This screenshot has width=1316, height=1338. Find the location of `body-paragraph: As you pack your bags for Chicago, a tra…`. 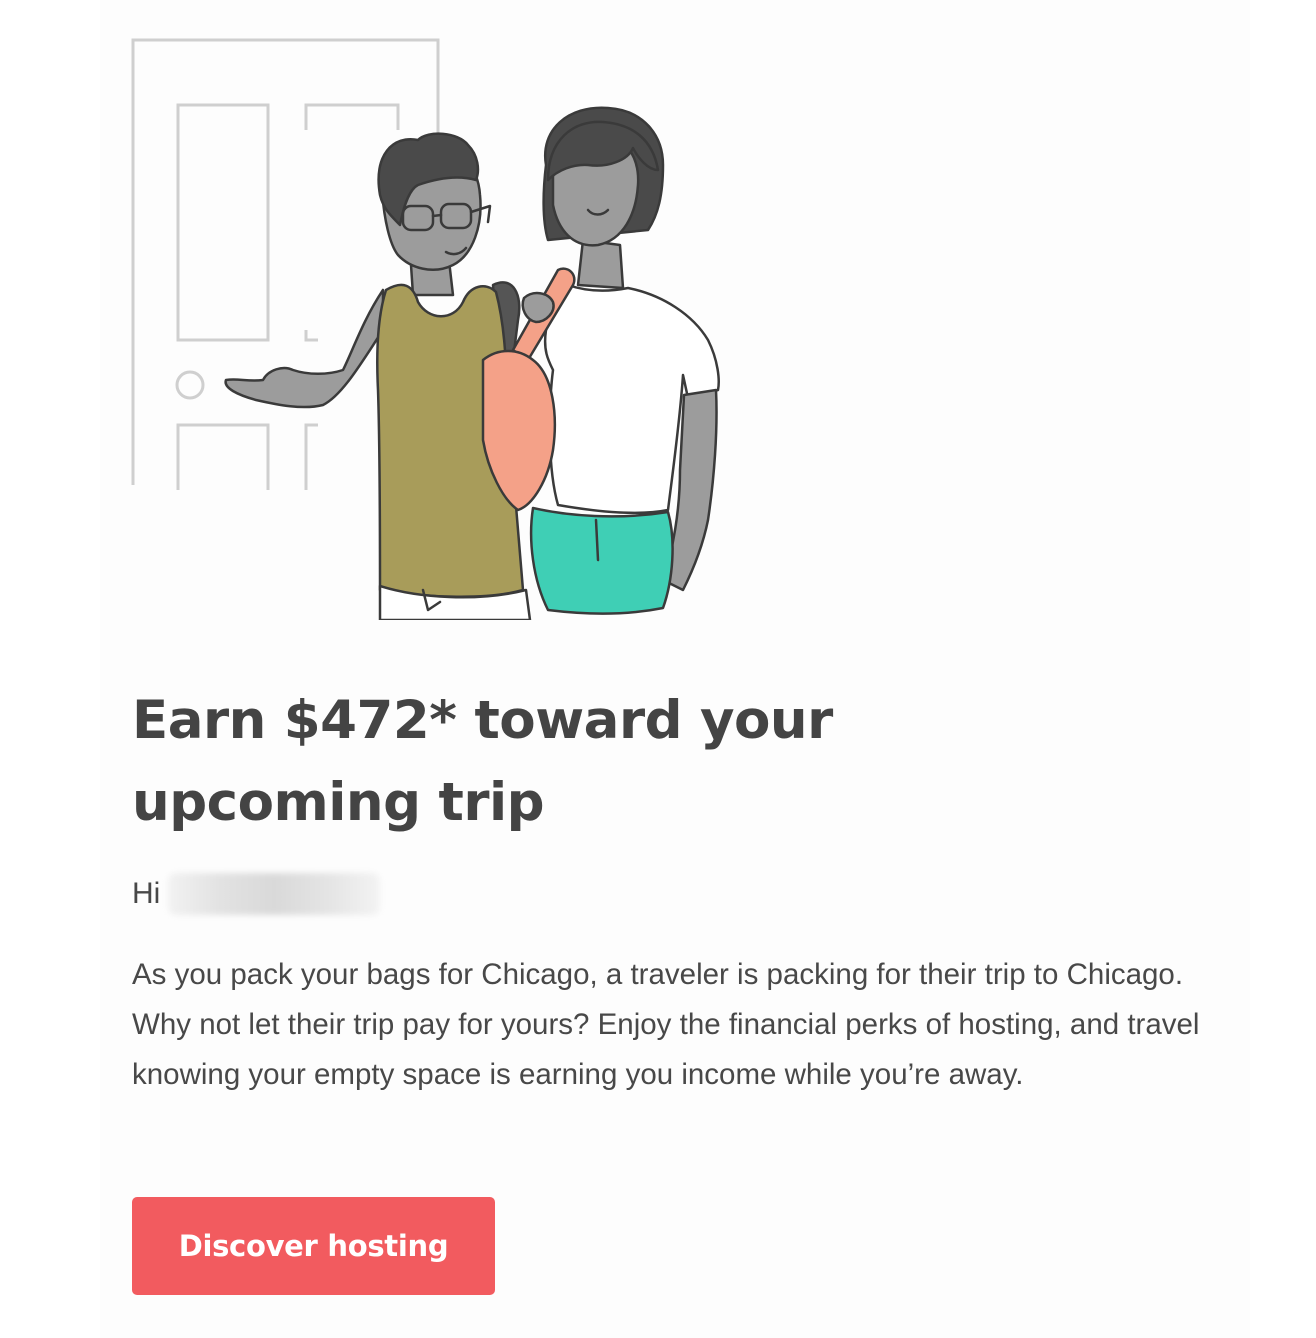

body-paragraph: As you pack your bags for Chicago, a tra… is located at coordinates (666, 1024).